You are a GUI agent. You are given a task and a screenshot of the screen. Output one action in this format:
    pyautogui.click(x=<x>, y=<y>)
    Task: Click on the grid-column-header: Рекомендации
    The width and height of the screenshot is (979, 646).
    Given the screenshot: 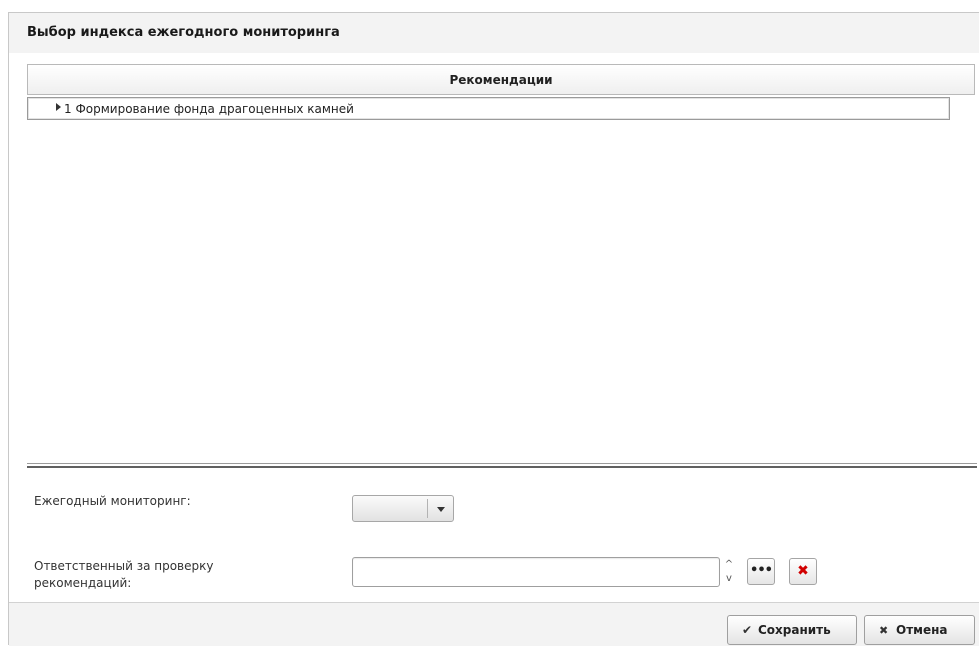 What is the action you would take?
    pyautogui.click(x=501, y=79)
    